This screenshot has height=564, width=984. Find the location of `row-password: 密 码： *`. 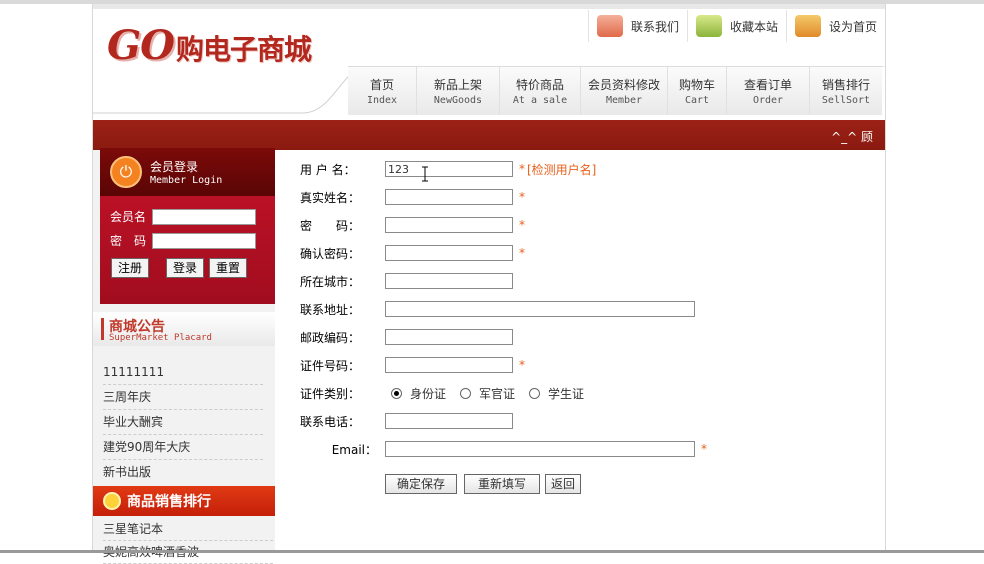

row-password: 密 码： * is located at coordinates (412, 225).